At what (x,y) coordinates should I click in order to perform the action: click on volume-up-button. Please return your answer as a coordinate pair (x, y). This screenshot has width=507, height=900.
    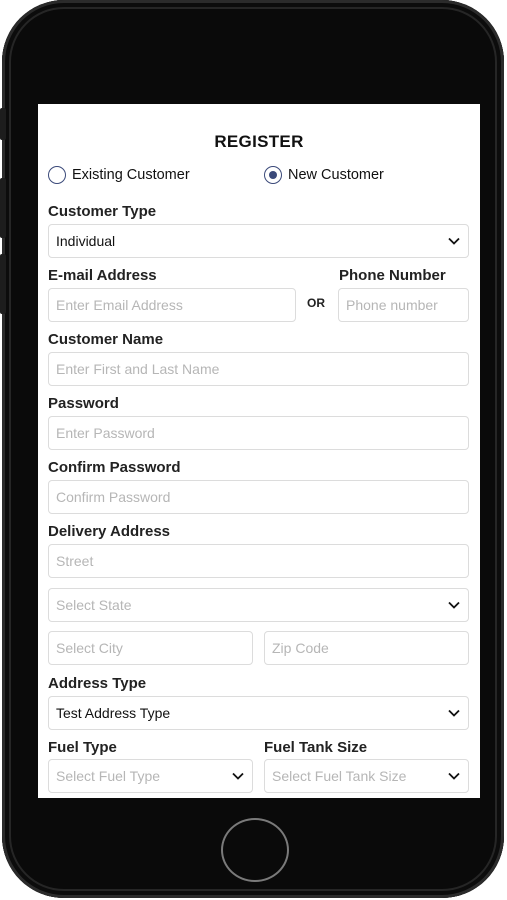
    Looking at the image, I should click on (3, 208).